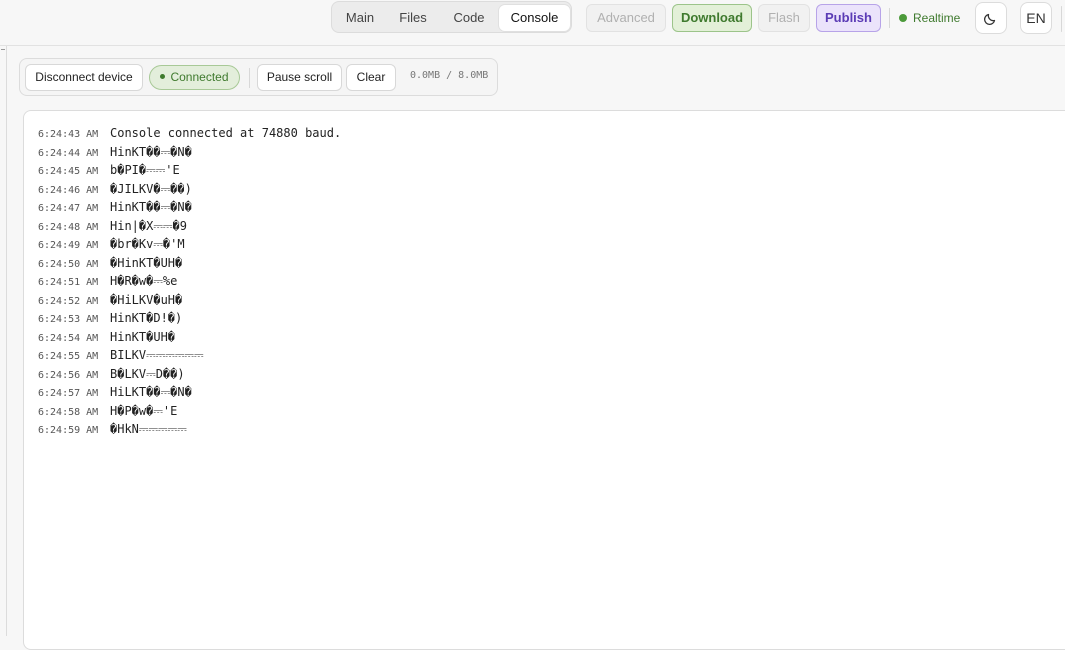 The height and width of the screenshot is (650, 1065). What do you see at coordinates (146, 318) in the screenshot?
I see `log-message: HinKT�D!�)` at bounding box center [146, 318].